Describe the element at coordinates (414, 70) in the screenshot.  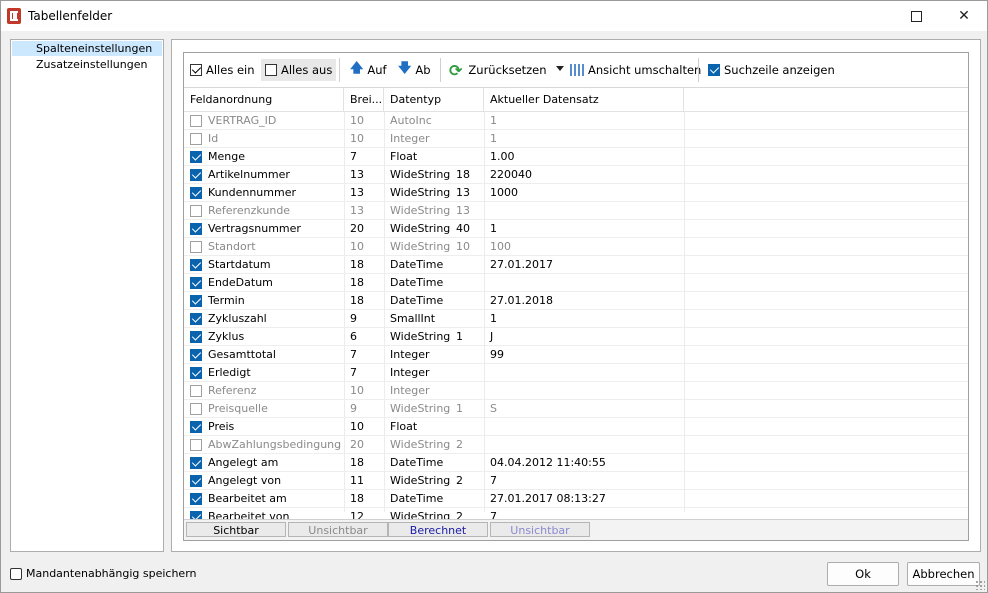
I see `ab-button: 🡇 Ab` at that location.